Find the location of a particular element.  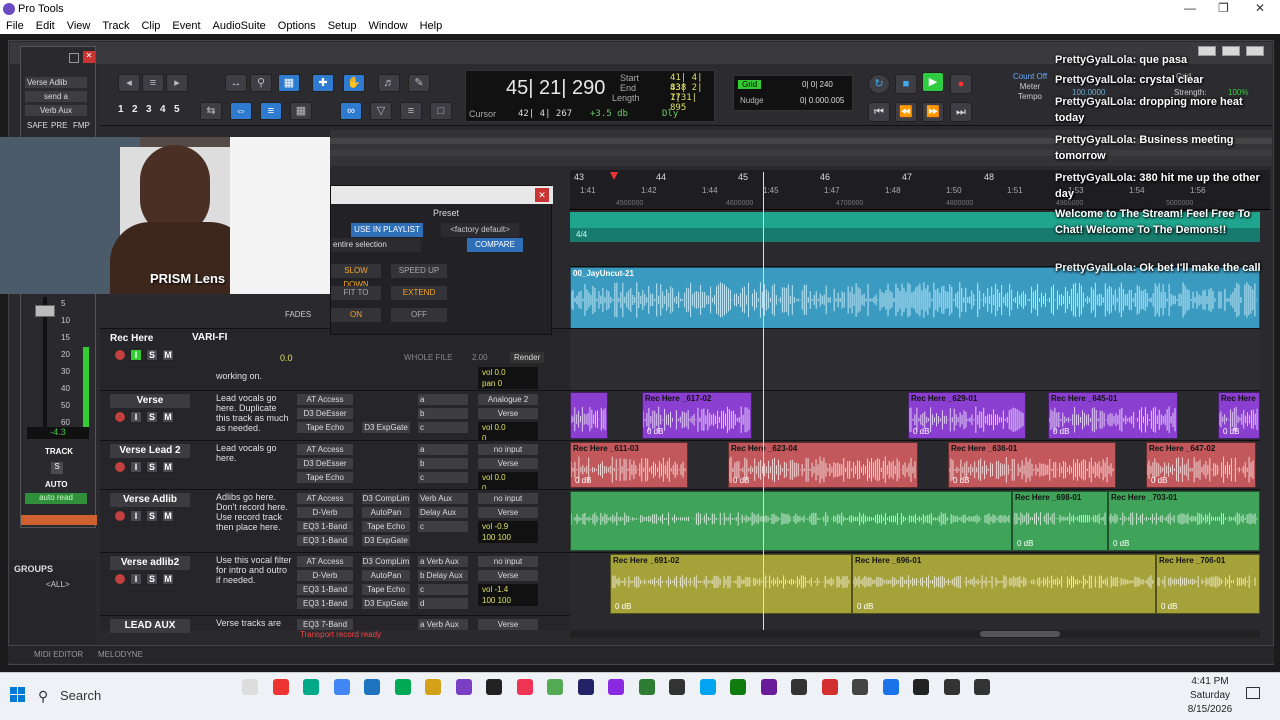

scrubber-tool-icon: ♬ is located at coordinates (389, 83).